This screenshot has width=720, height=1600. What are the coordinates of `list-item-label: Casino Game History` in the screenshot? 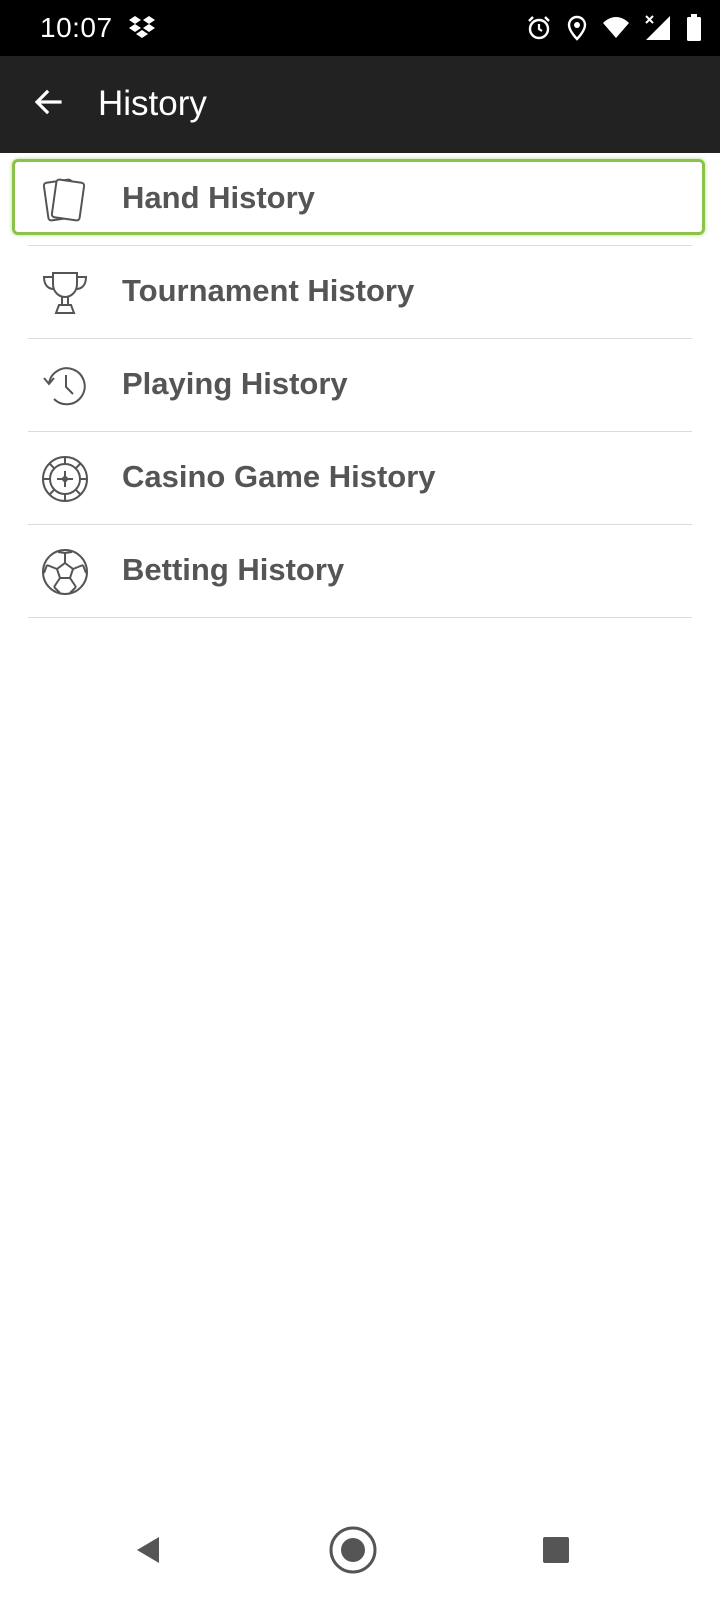 It's located at (279, 476).